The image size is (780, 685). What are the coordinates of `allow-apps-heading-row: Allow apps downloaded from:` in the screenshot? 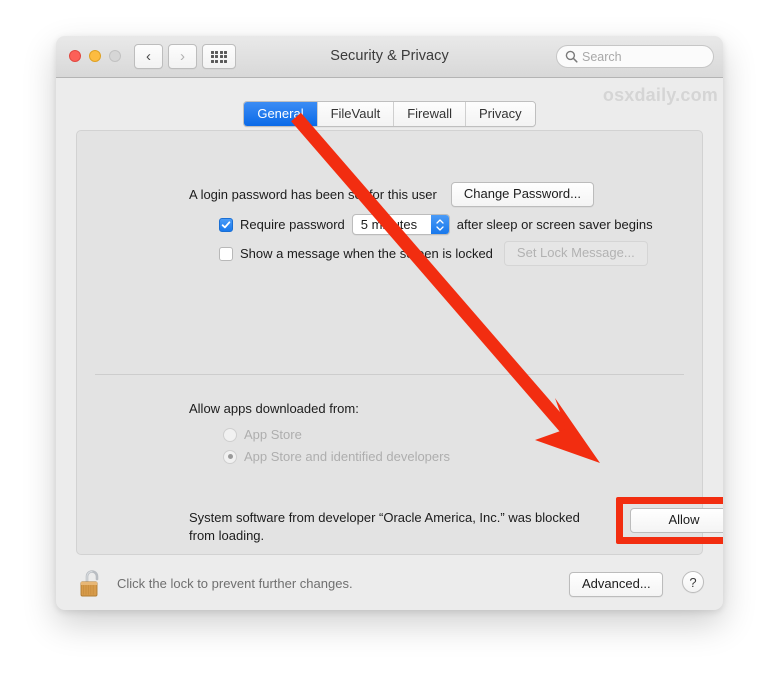 It's located at (274, 408).